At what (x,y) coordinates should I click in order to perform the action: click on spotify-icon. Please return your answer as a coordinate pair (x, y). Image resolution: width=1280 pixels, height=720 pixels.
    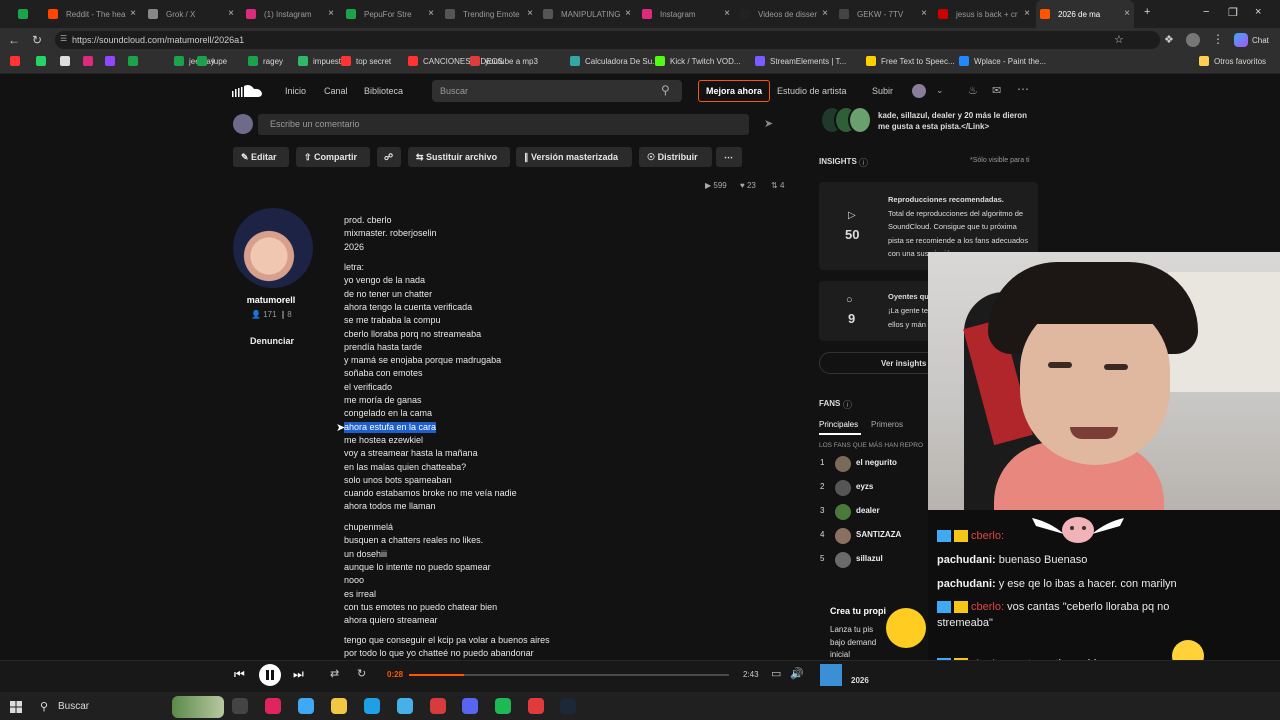
    Looking at the image, I should click on (503, 706).